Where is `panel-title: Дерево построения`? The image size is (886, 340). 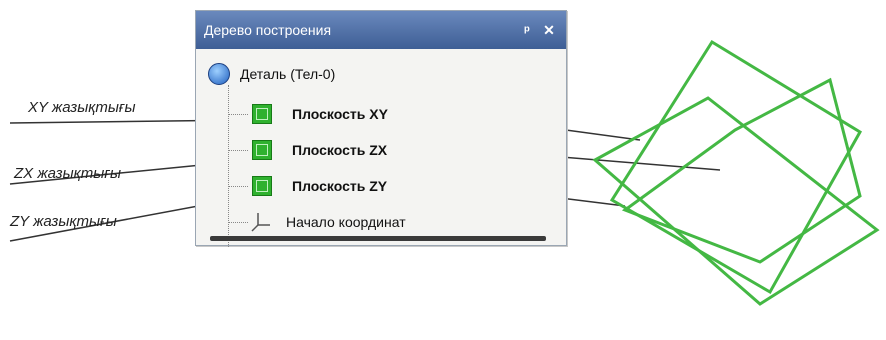 panel-title: Дерево построения is located at coordinates (268, 30).